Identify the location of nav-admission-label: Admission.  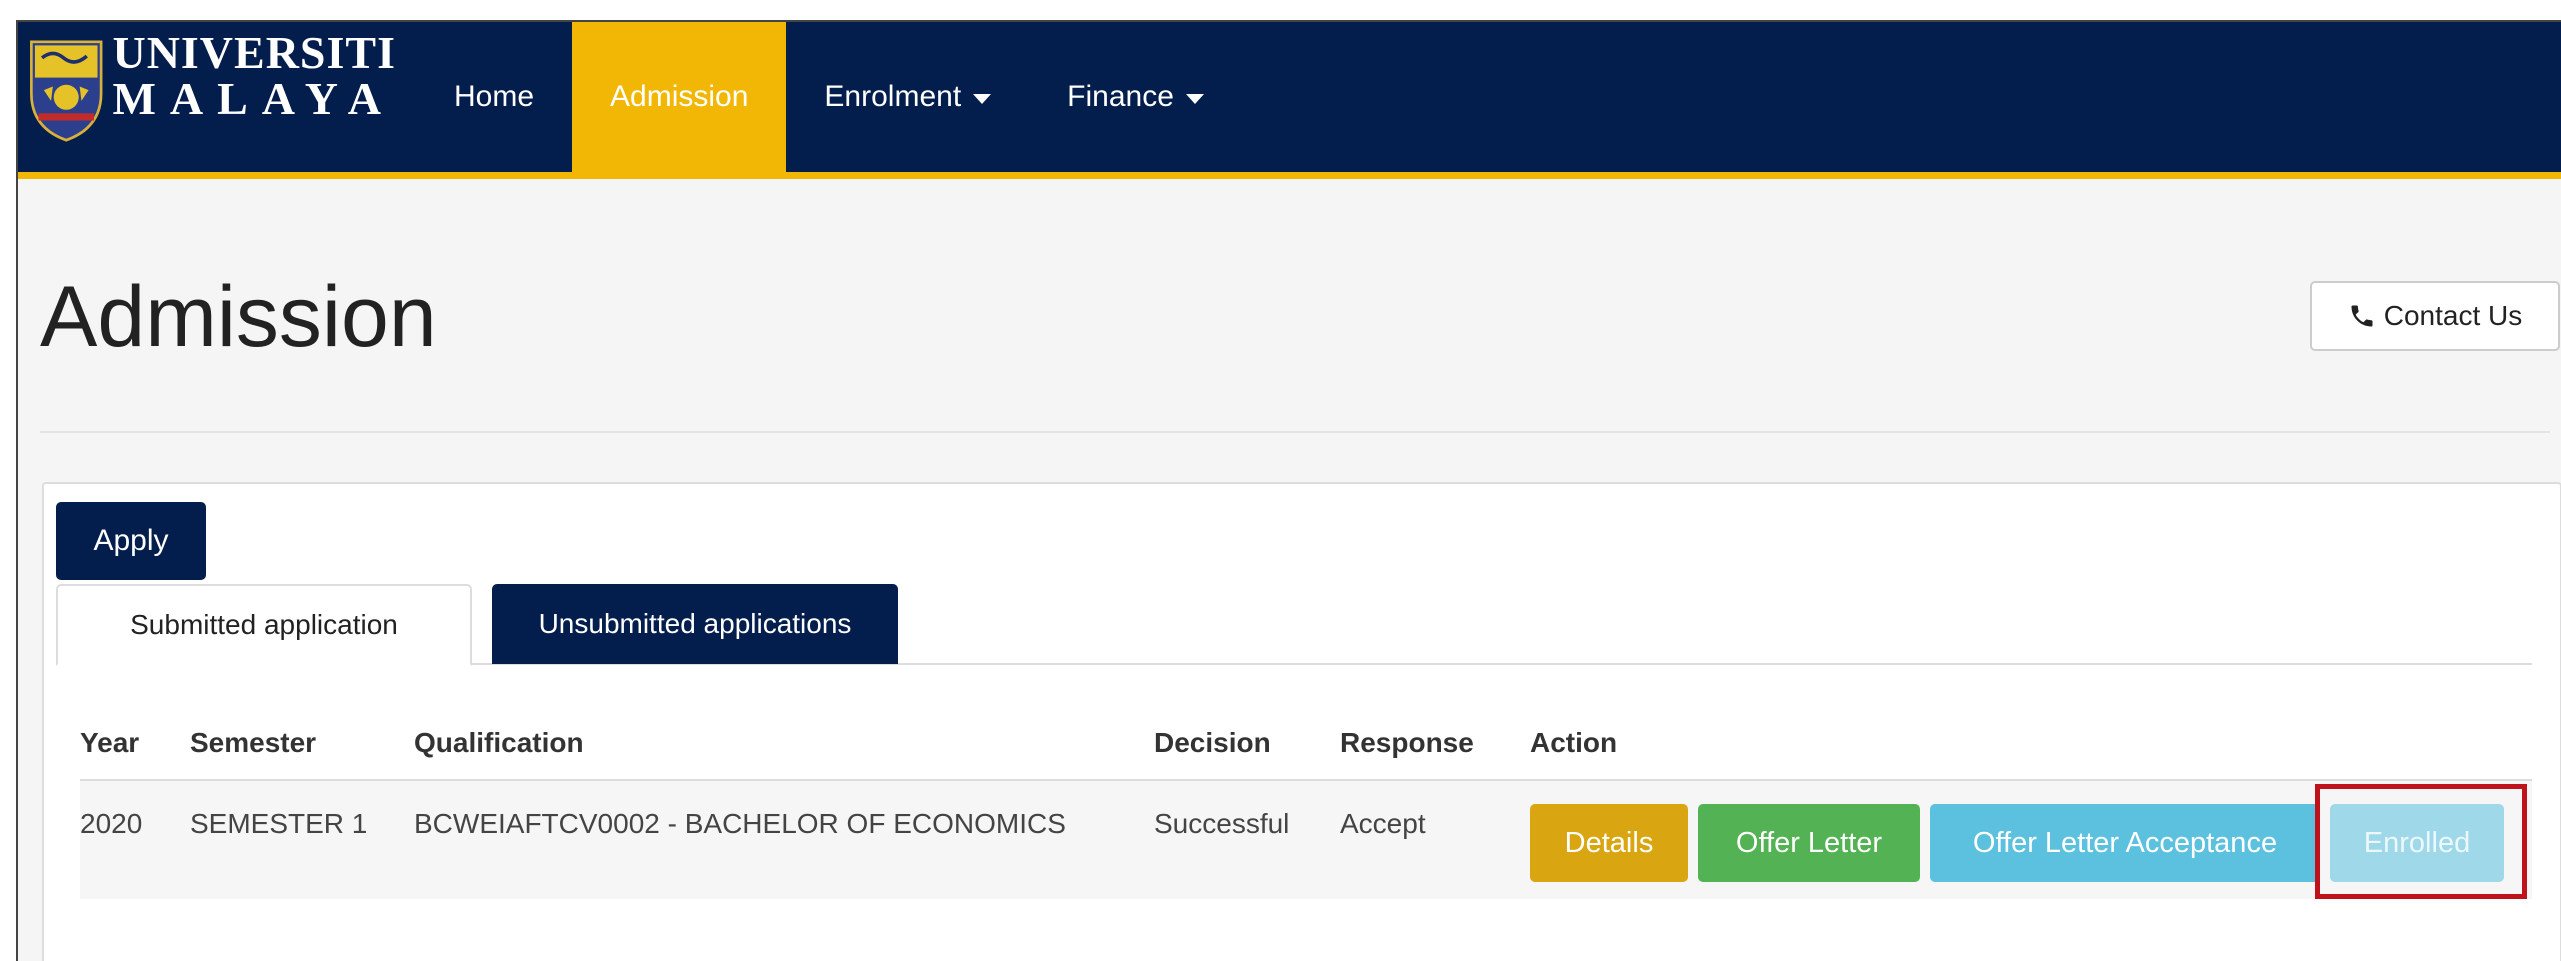
(679, 96).